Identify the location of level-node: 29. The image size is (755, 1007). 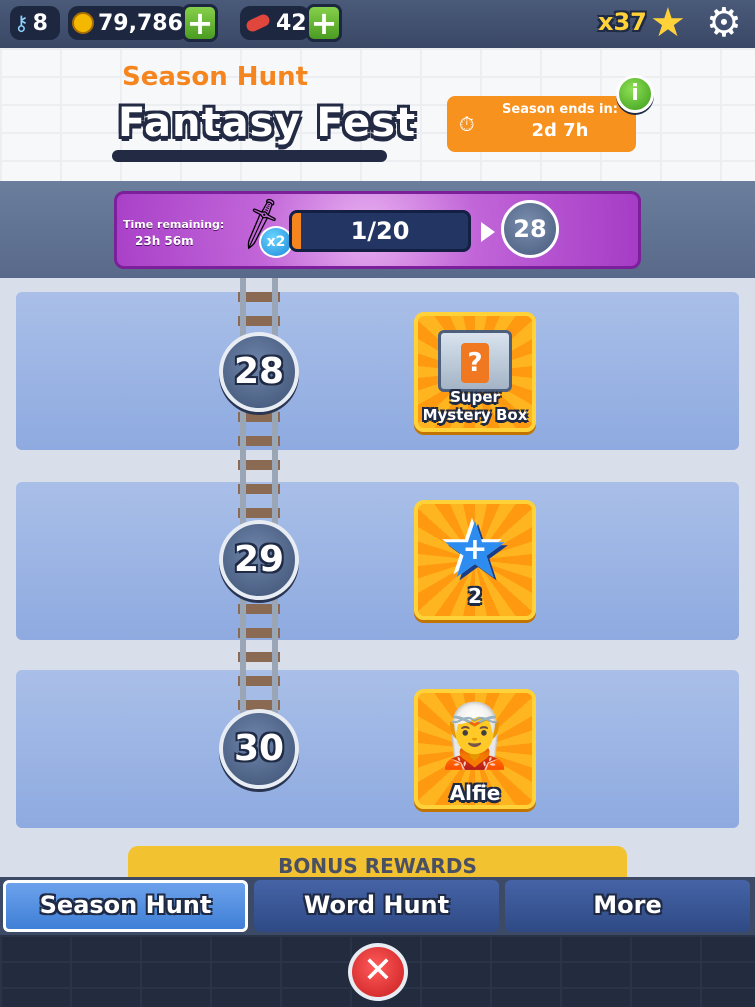
(259, 560).